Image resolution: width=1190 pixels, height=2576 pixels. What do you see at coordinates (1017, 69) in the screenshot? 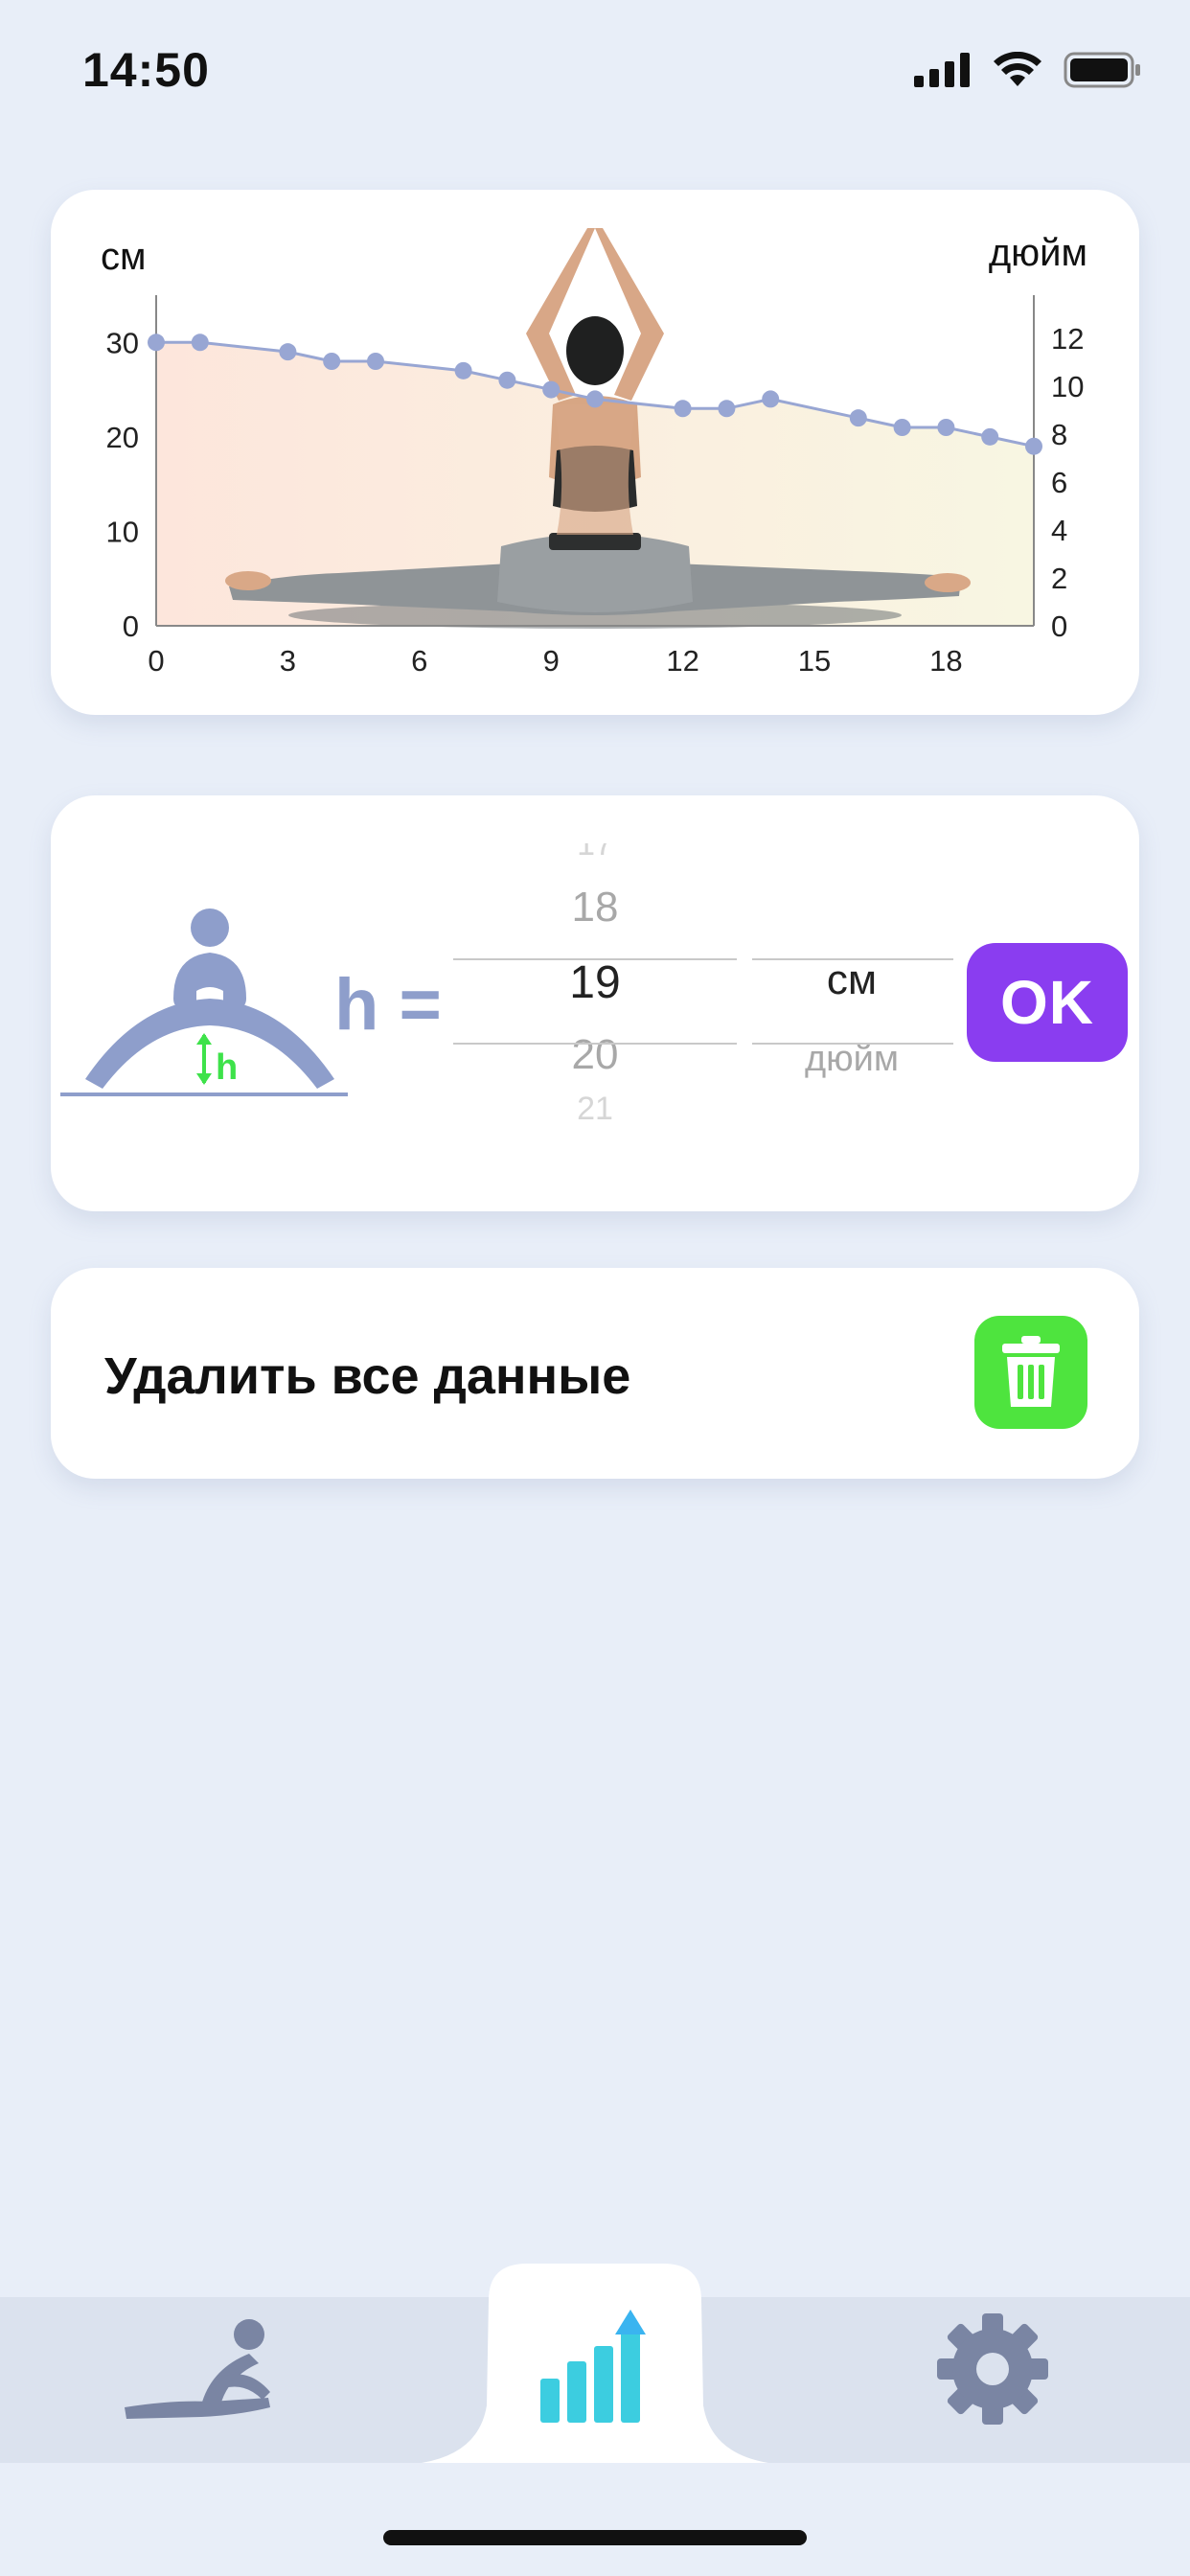
I see `wifi-icon` at bounding box center [1017, 69].